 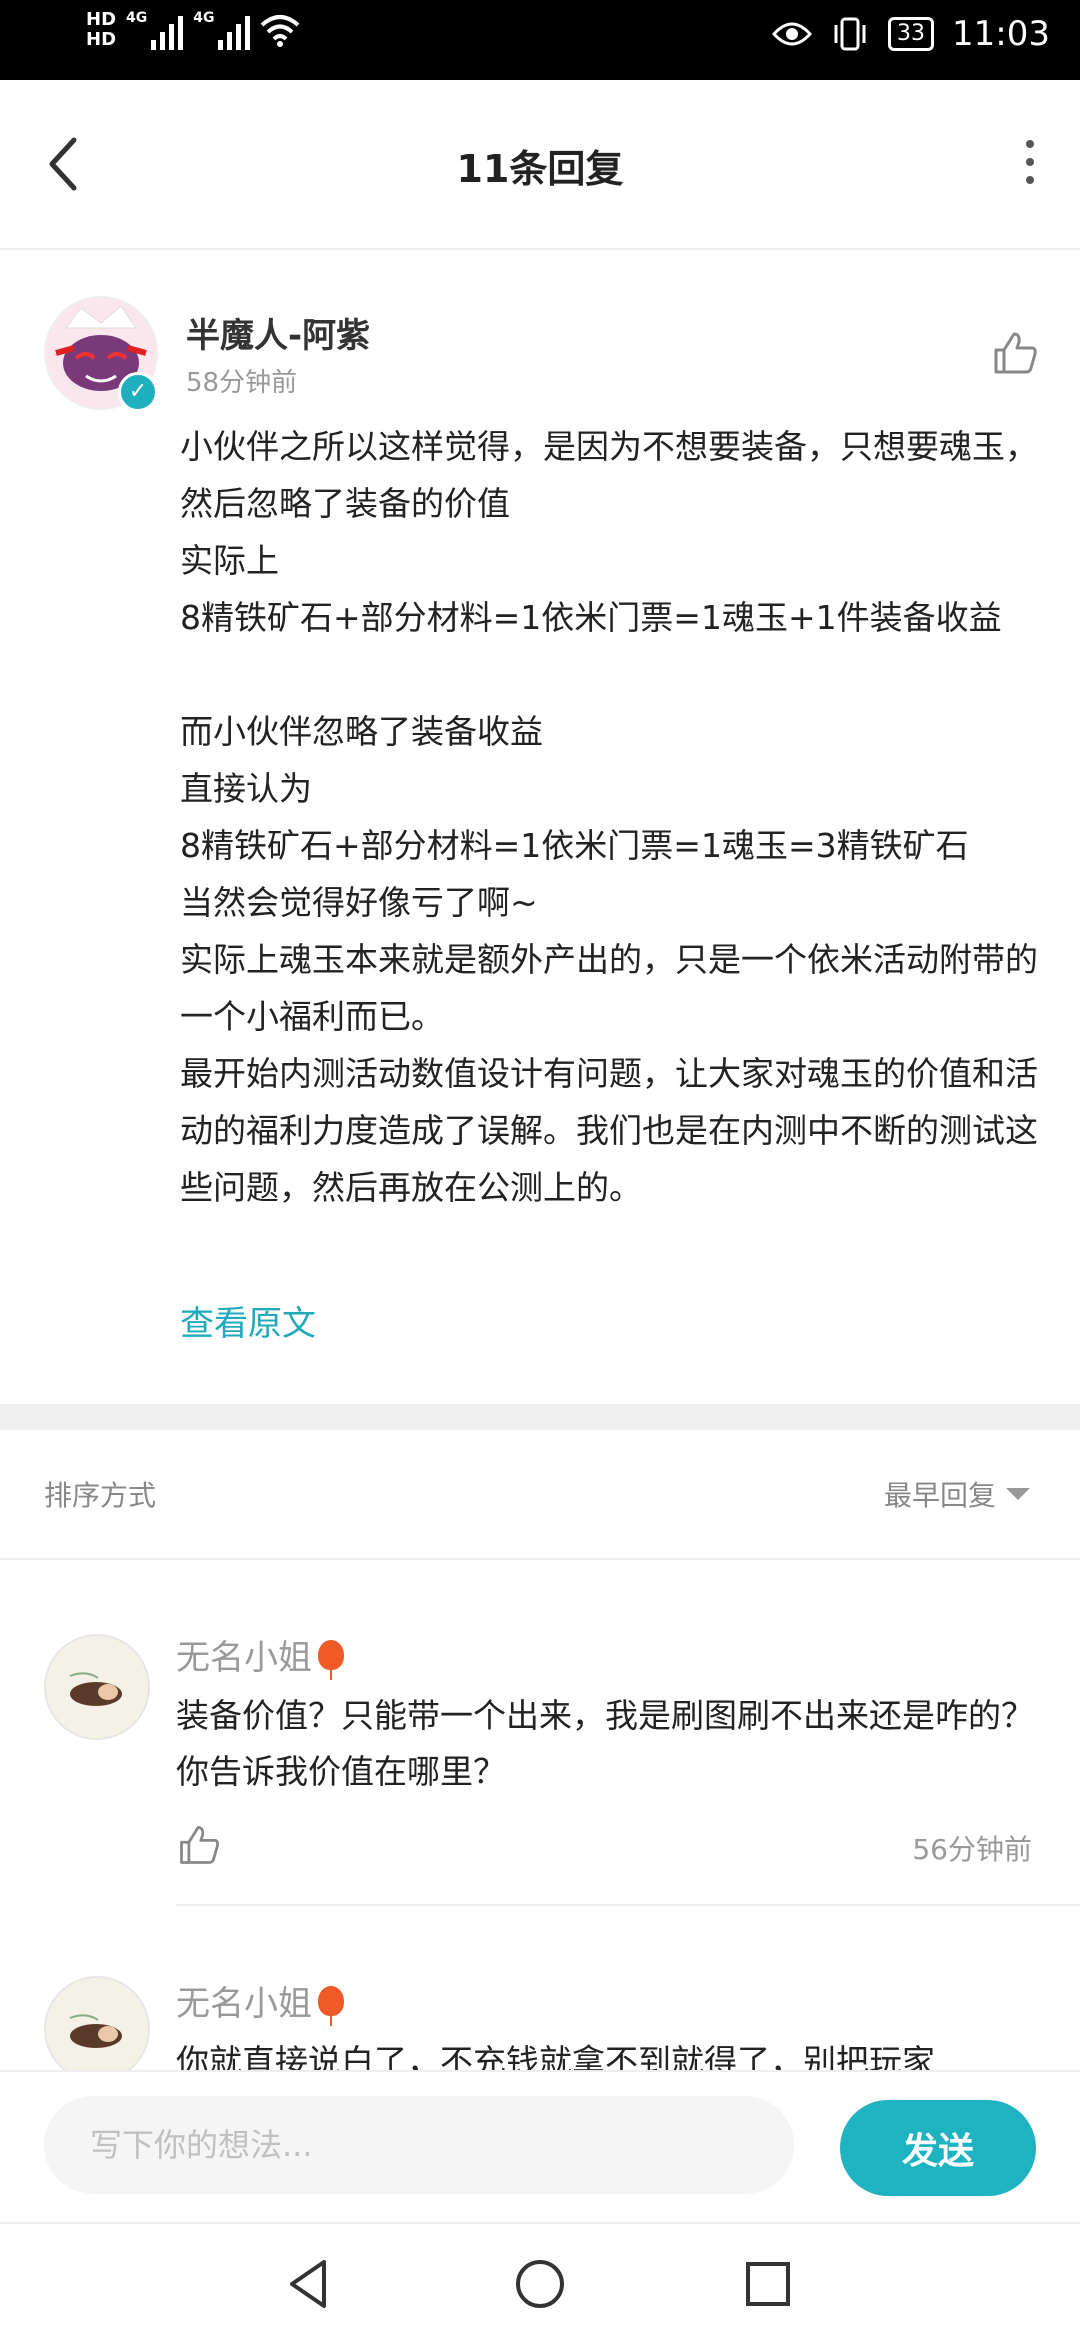 I want to click on reply-time: 56分钟前, so click(x=972, y=1849).